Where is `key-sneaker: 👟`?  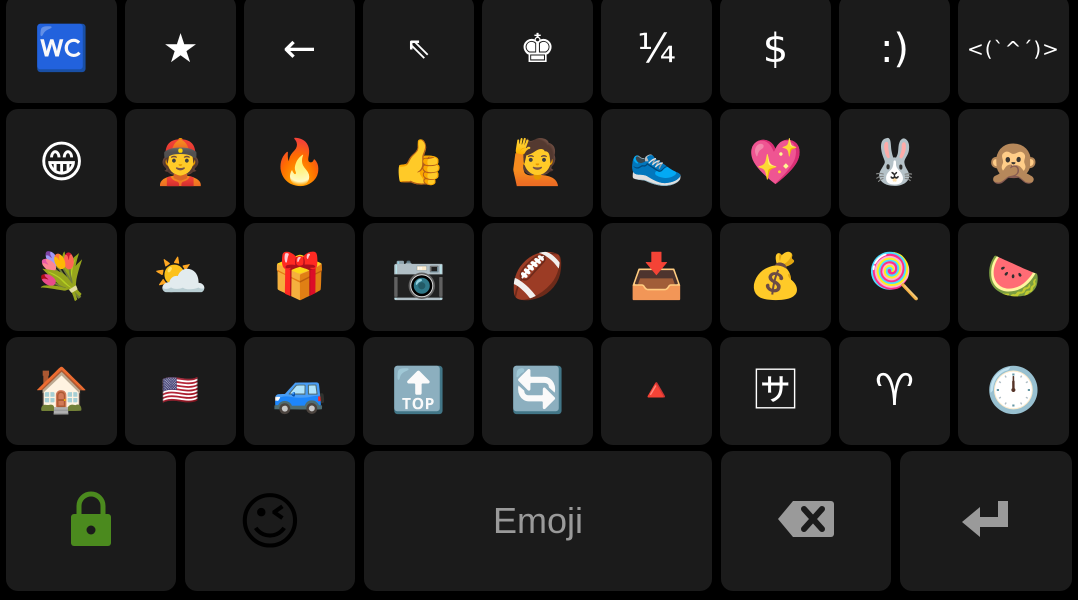 key-sneaker: 👟 is located at coordinates (656, 163).